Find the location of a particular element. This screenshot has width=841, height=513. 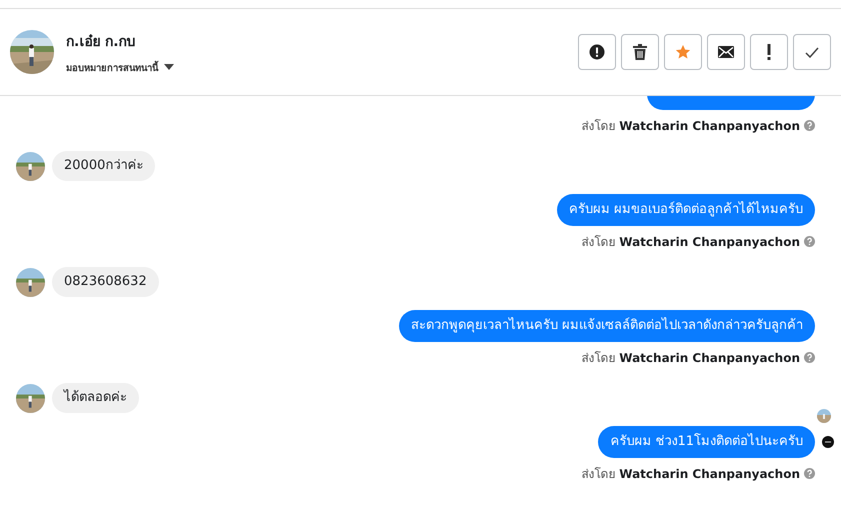

done-button is located at coordinates (812, 52).